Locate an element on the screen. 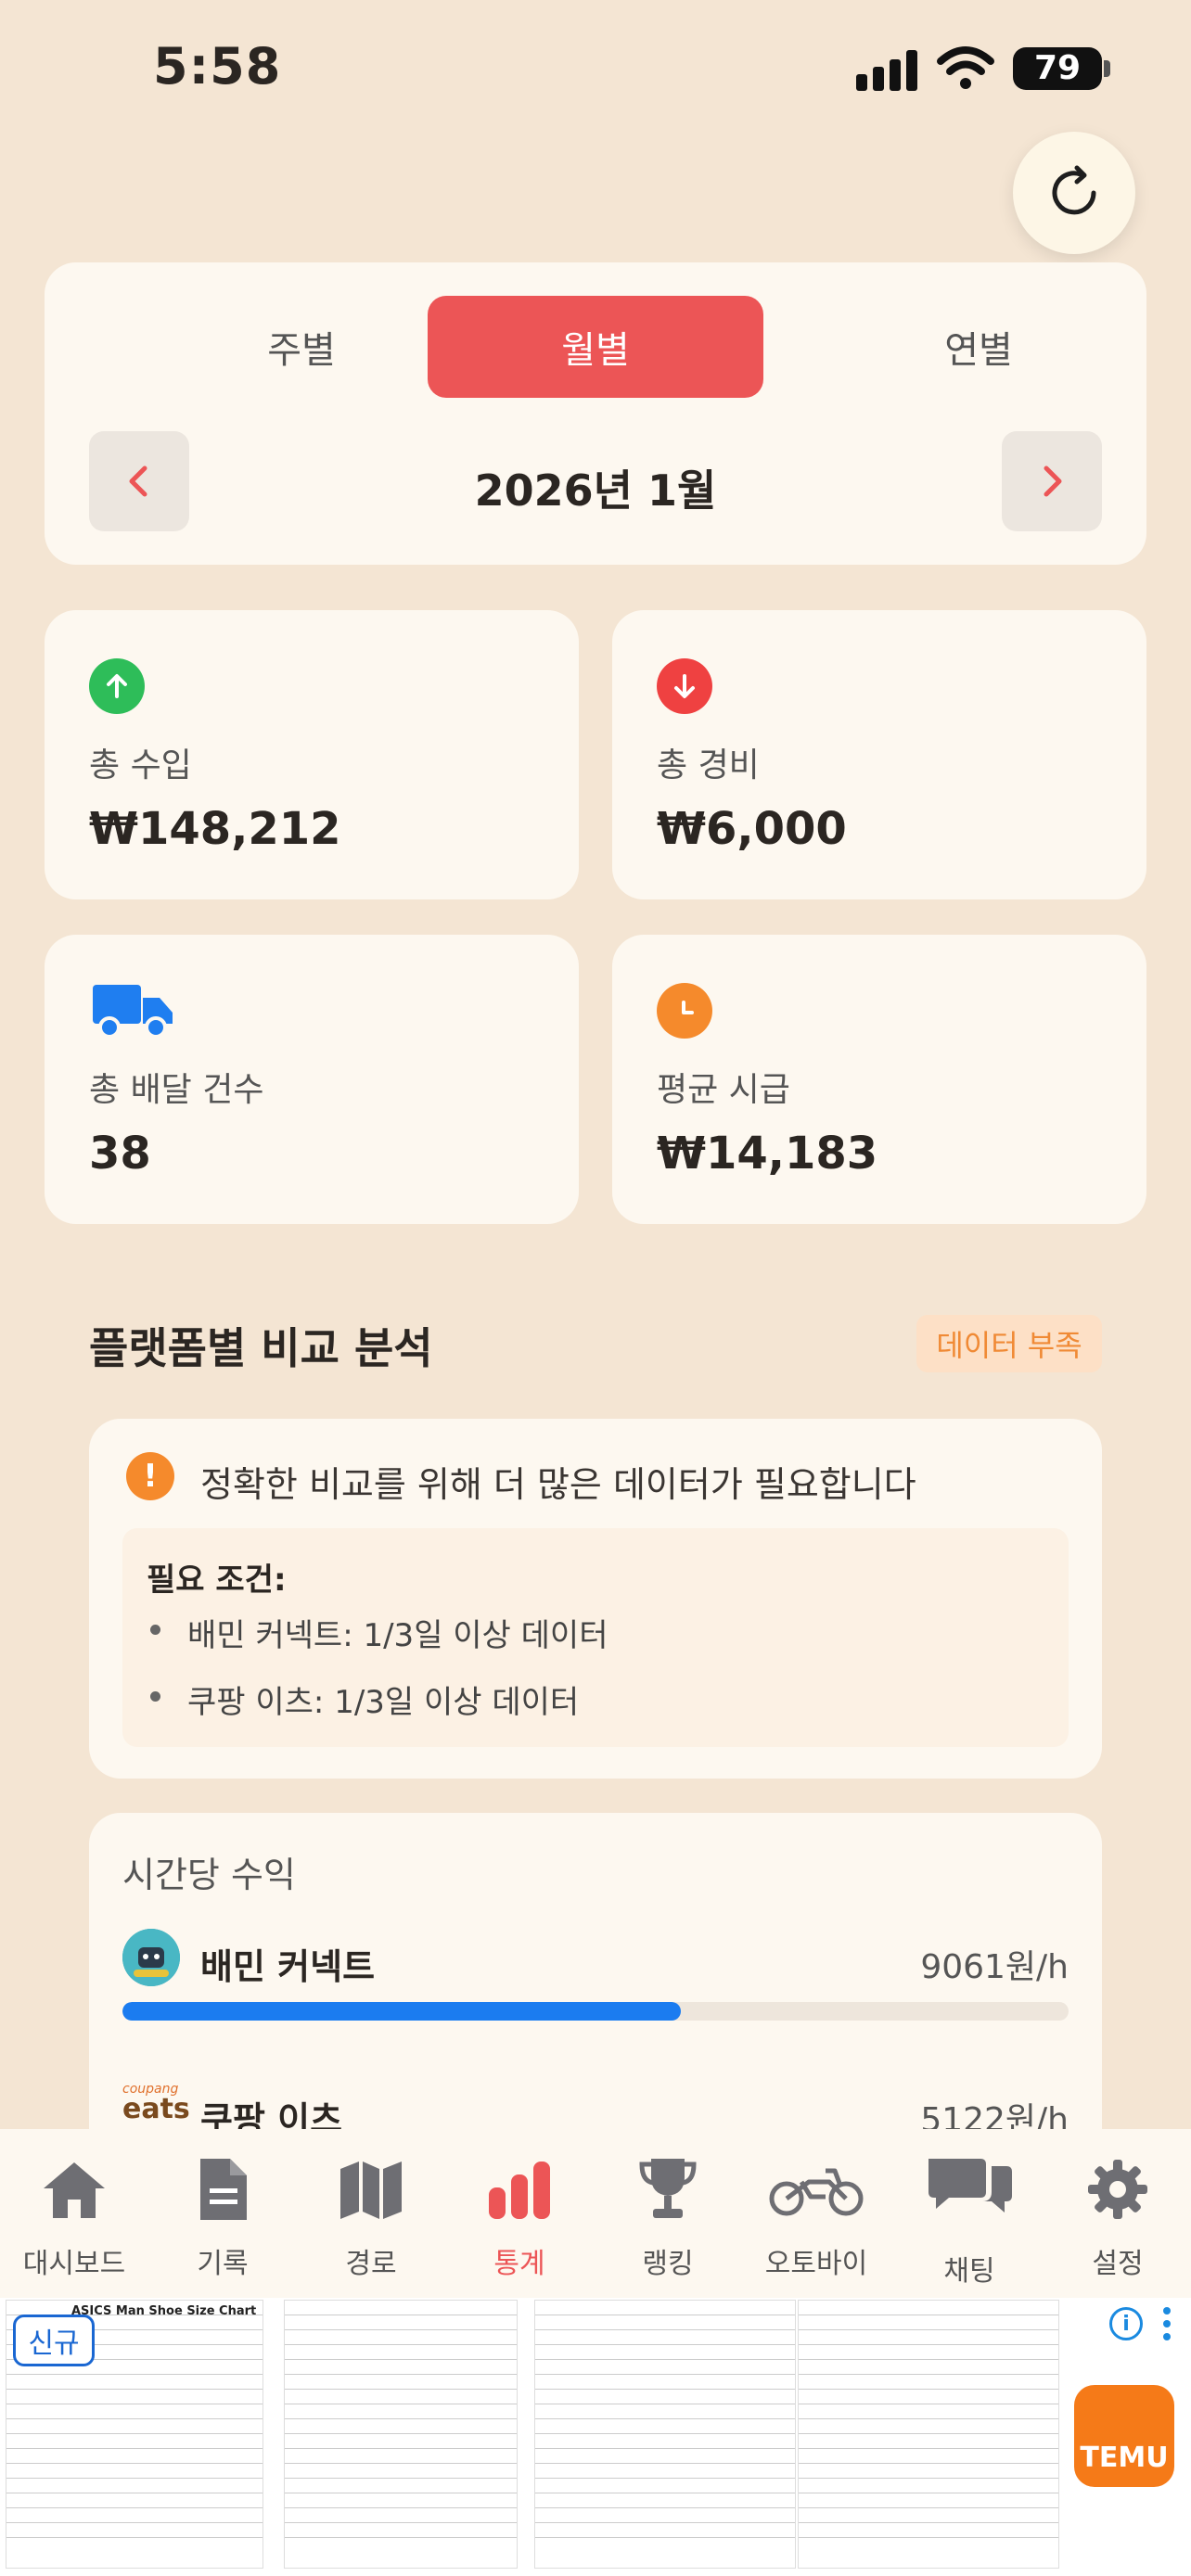 The width and height of the screenshot is (1191, 2576). total-deliveries-label: 총 배달 건수 is located at coordinates (177, 1090).